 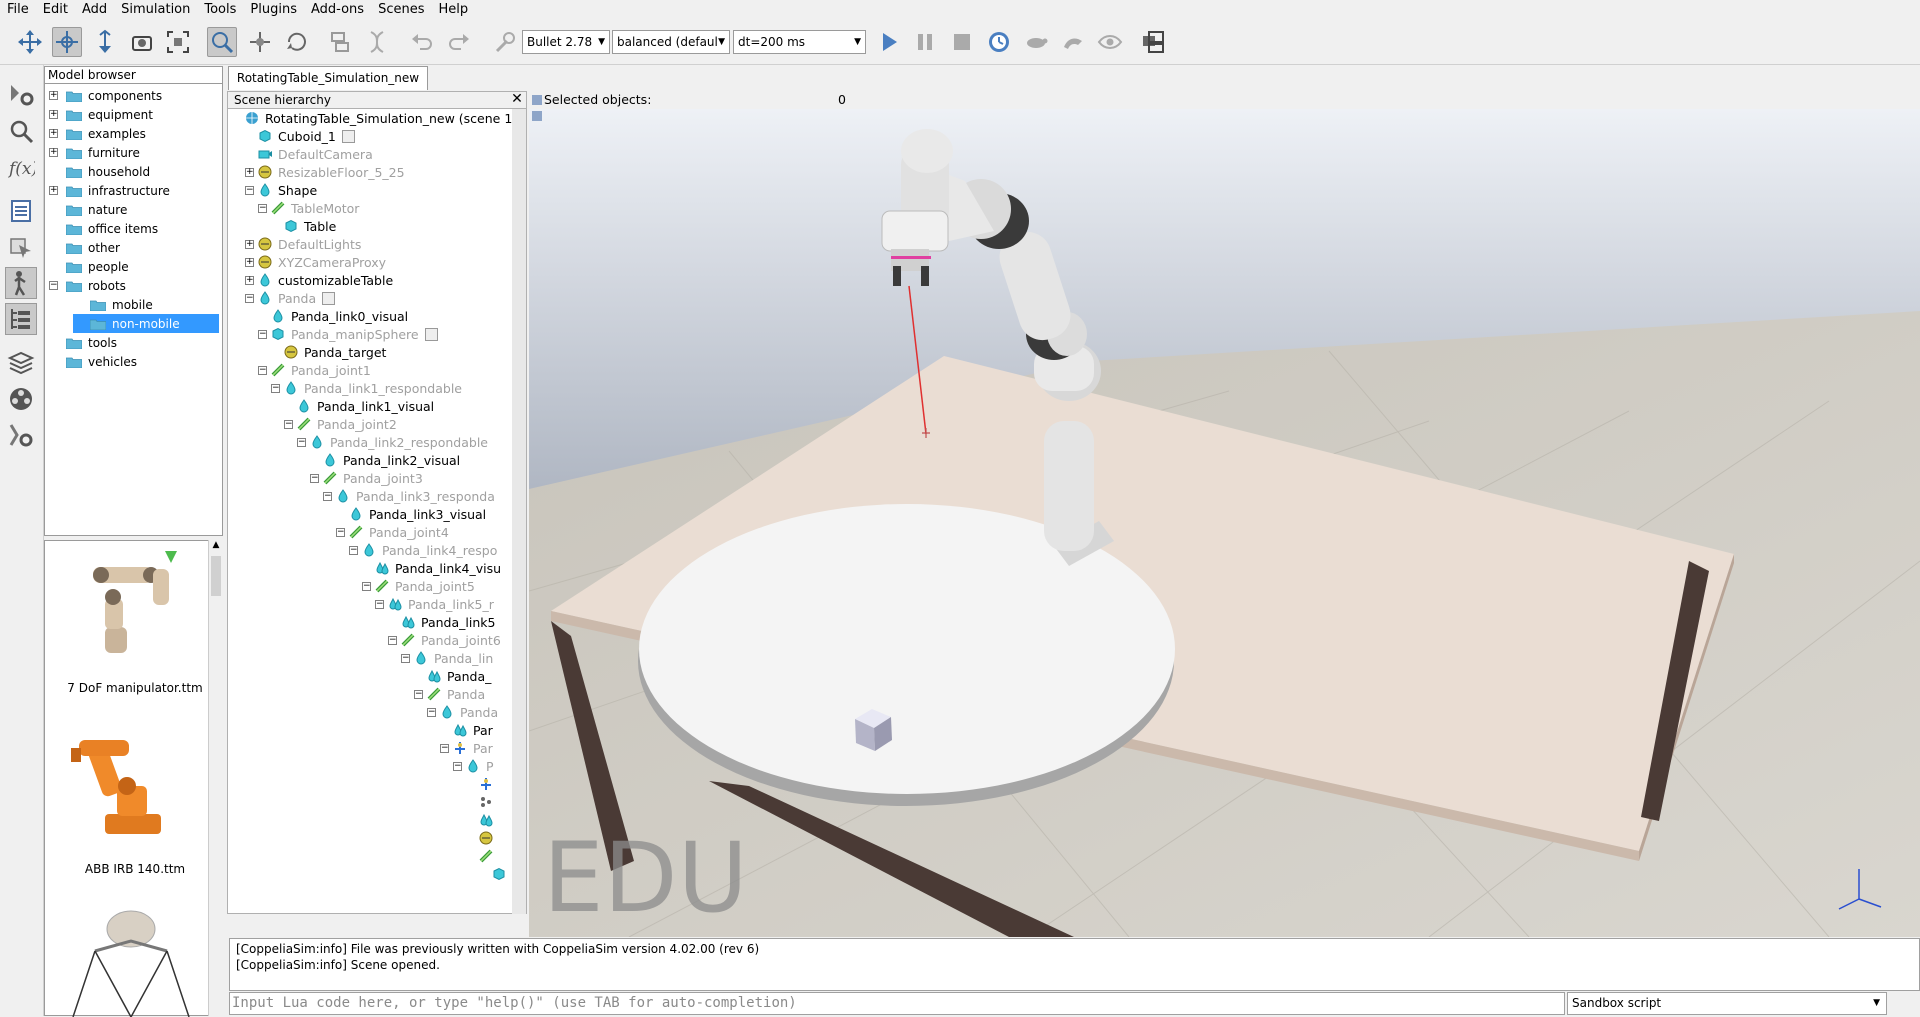 What do you see at coordinates (146, 304) in the screenshot?
I see `model-folder-mobile: mobile` at bounding box center [146, 304].